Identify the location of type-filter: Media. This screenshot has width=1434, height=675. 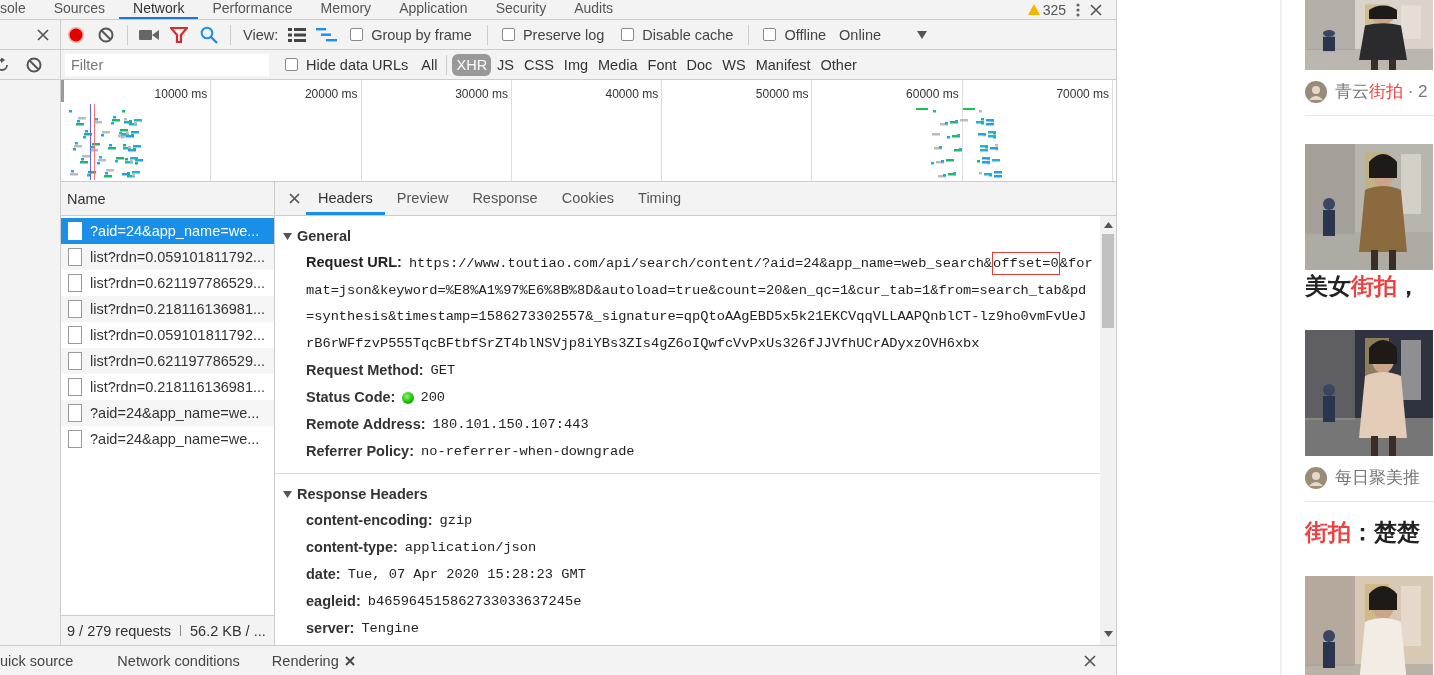
(618, 64).